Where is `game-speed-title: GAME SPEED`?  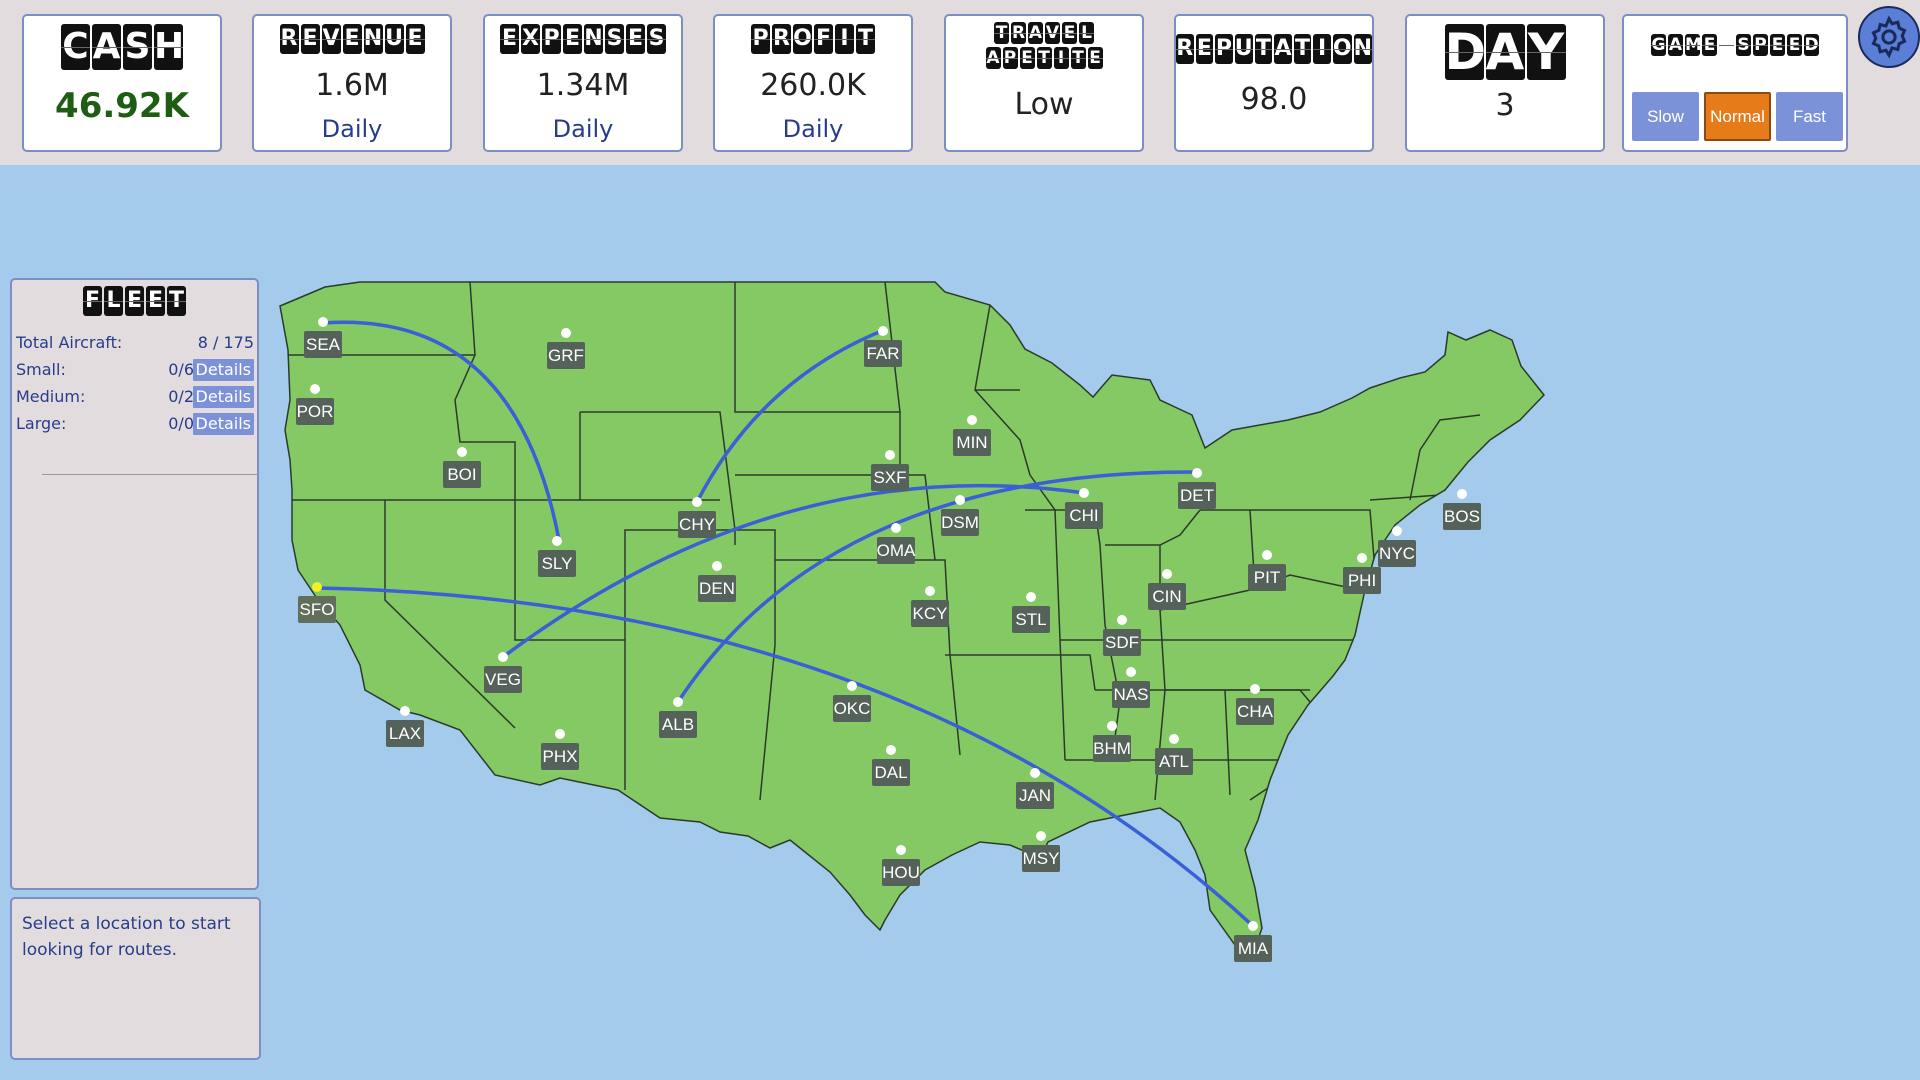
game-speed-title: GAME SPEED is located at coordinates (1735, 45).